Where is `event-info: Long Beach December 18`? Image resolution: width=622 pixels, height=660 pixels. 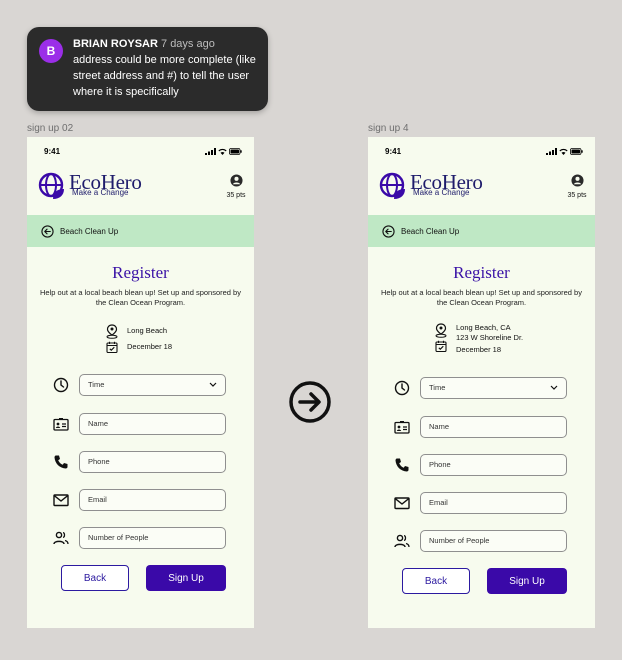 event-info: Long Beach December 18 is located at coordinates (138, 338).